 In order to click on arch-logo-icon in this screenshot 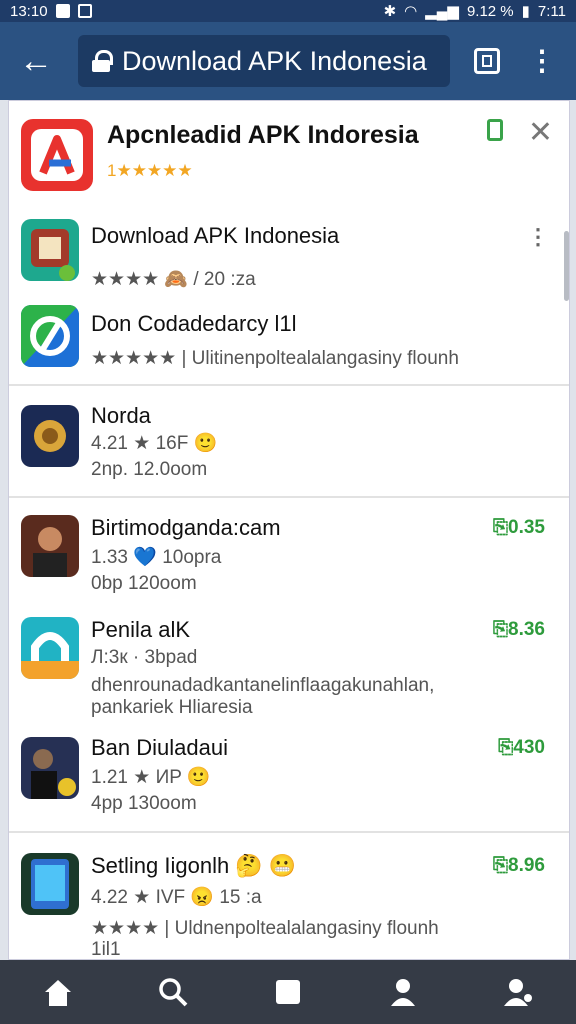, I will do `click(50, 655)`.